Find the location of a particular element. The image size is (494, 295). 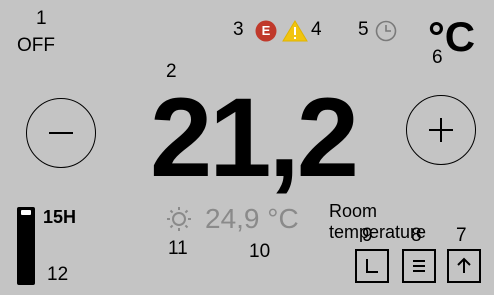

minus-icon is located at coordinates (61, 133).